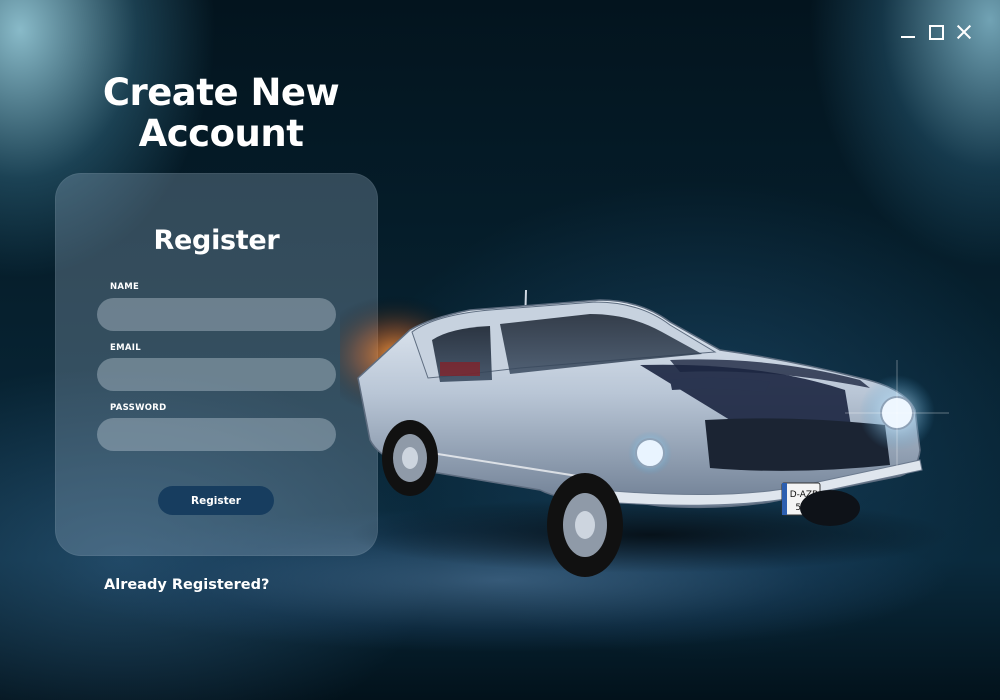 The height and width of the screenshot is (700, 1000). What do you see at coordinates (964, 32) in the screenshot?
I see `close-icon` at bounding box center [964, 32].